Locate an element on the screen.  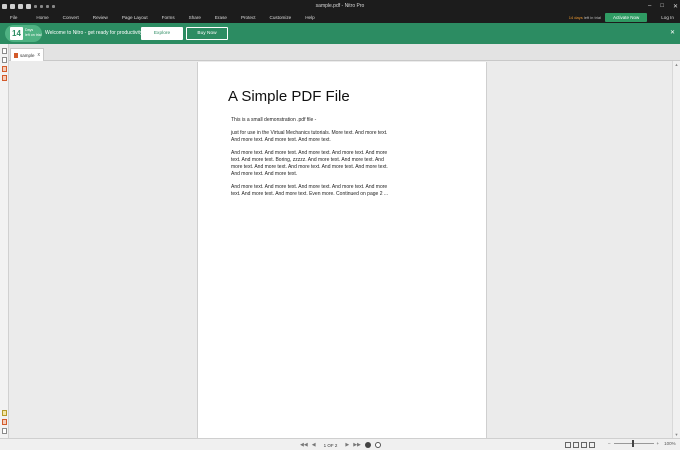
page-indicator: 1 OF 2 is located at coordinates (331, 445).